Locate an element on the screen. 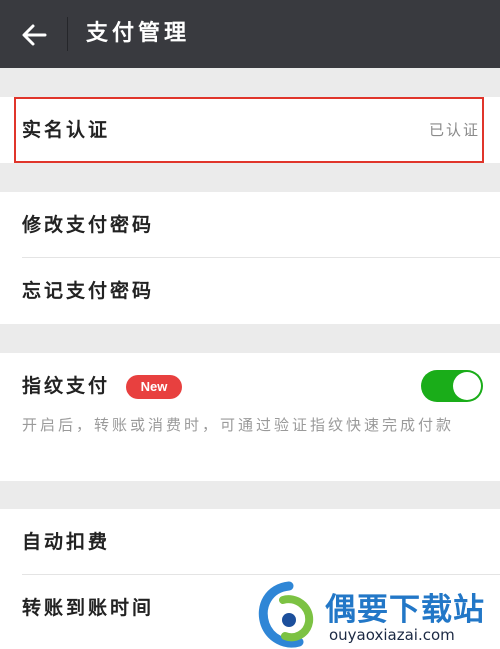 The width and height of the screenshot is (500, 649). back-button is located at coordinates (34, 35).